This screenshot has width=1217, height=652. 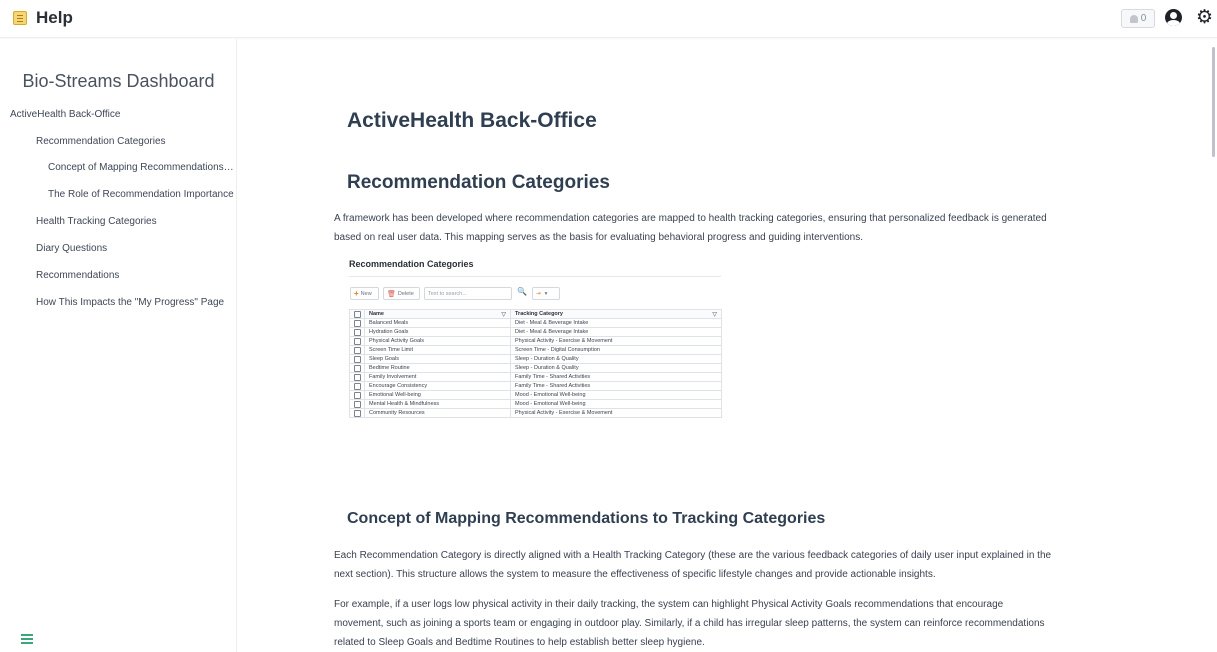 I want to click on hamburger-menu-icon, so click(x=27, y=639).